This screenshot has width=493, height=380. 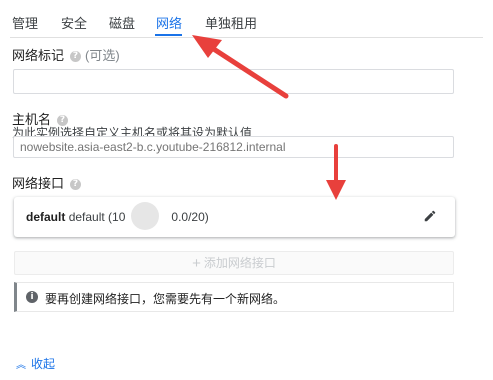 I want to click on tabs-divider, so click(x=246, y=37).